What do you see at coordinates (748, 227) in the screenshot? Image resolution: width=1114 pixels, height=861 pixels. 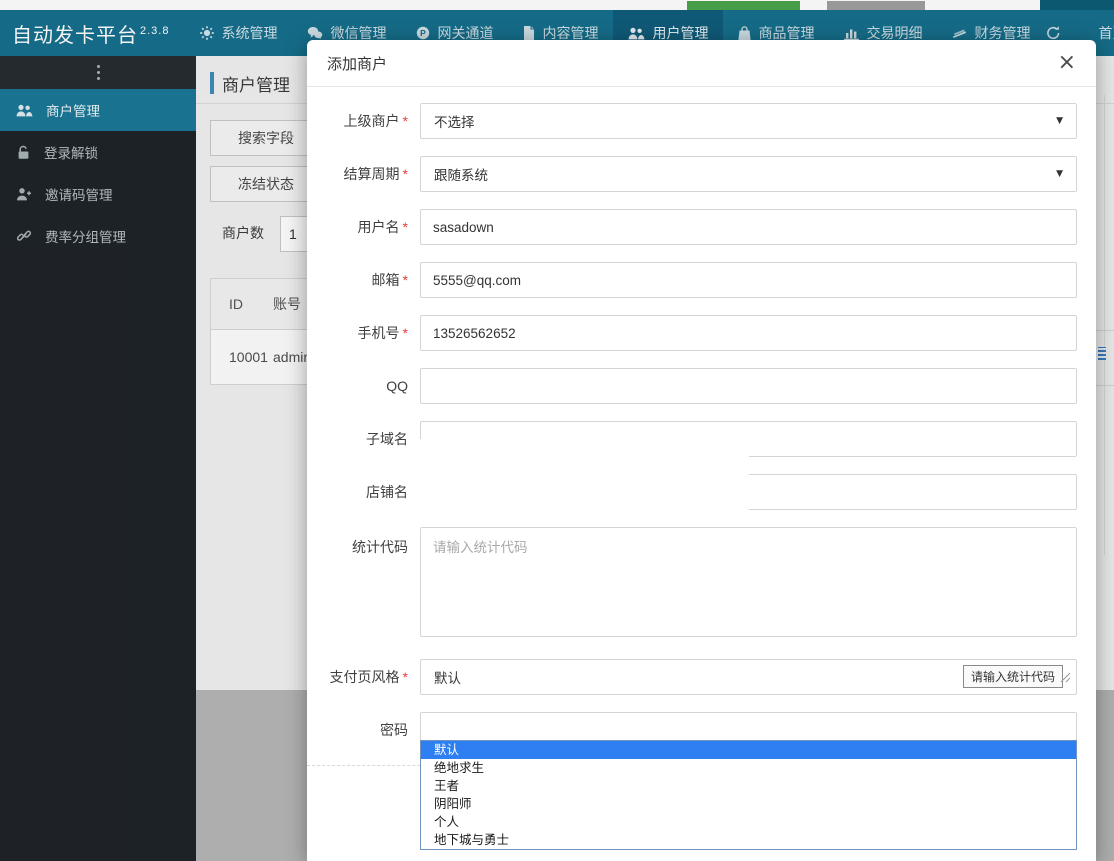 I see `username-input` at bounding box center [748, 227].